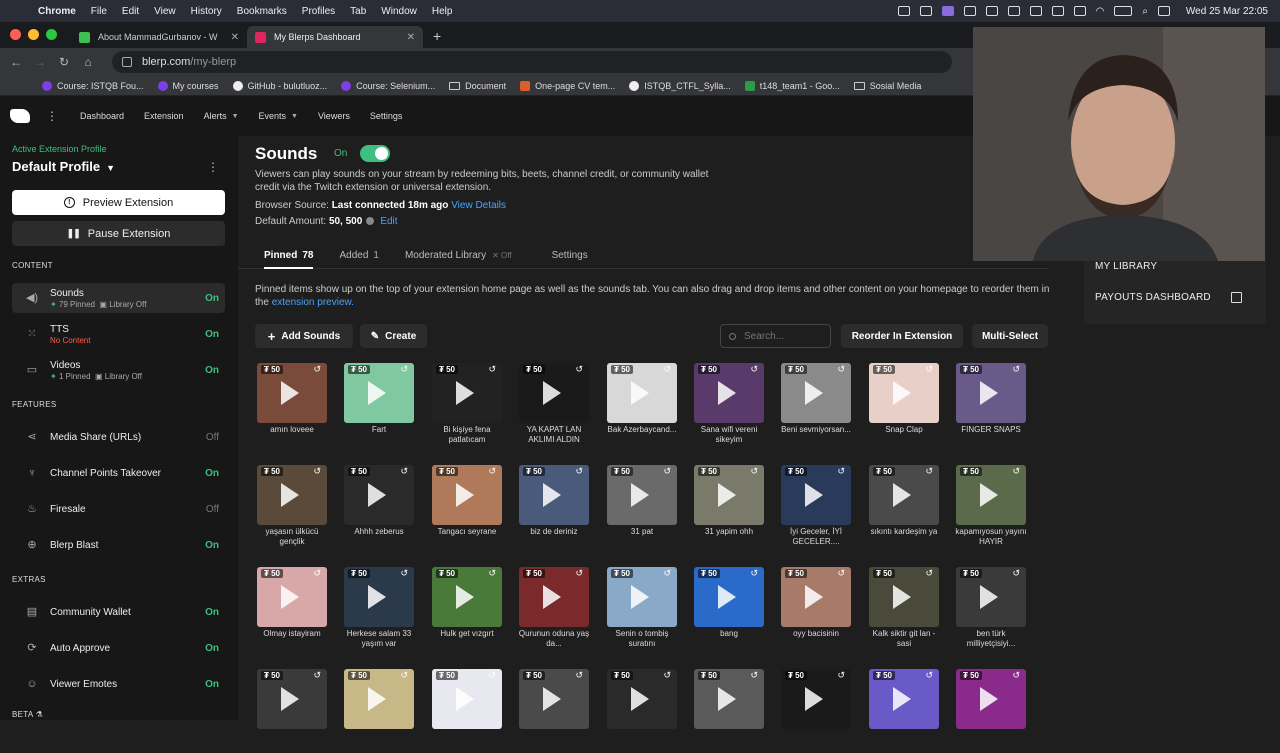  I want to click on sidebar-item-firesale: ♨ Firesale Off, so click(118, 509).